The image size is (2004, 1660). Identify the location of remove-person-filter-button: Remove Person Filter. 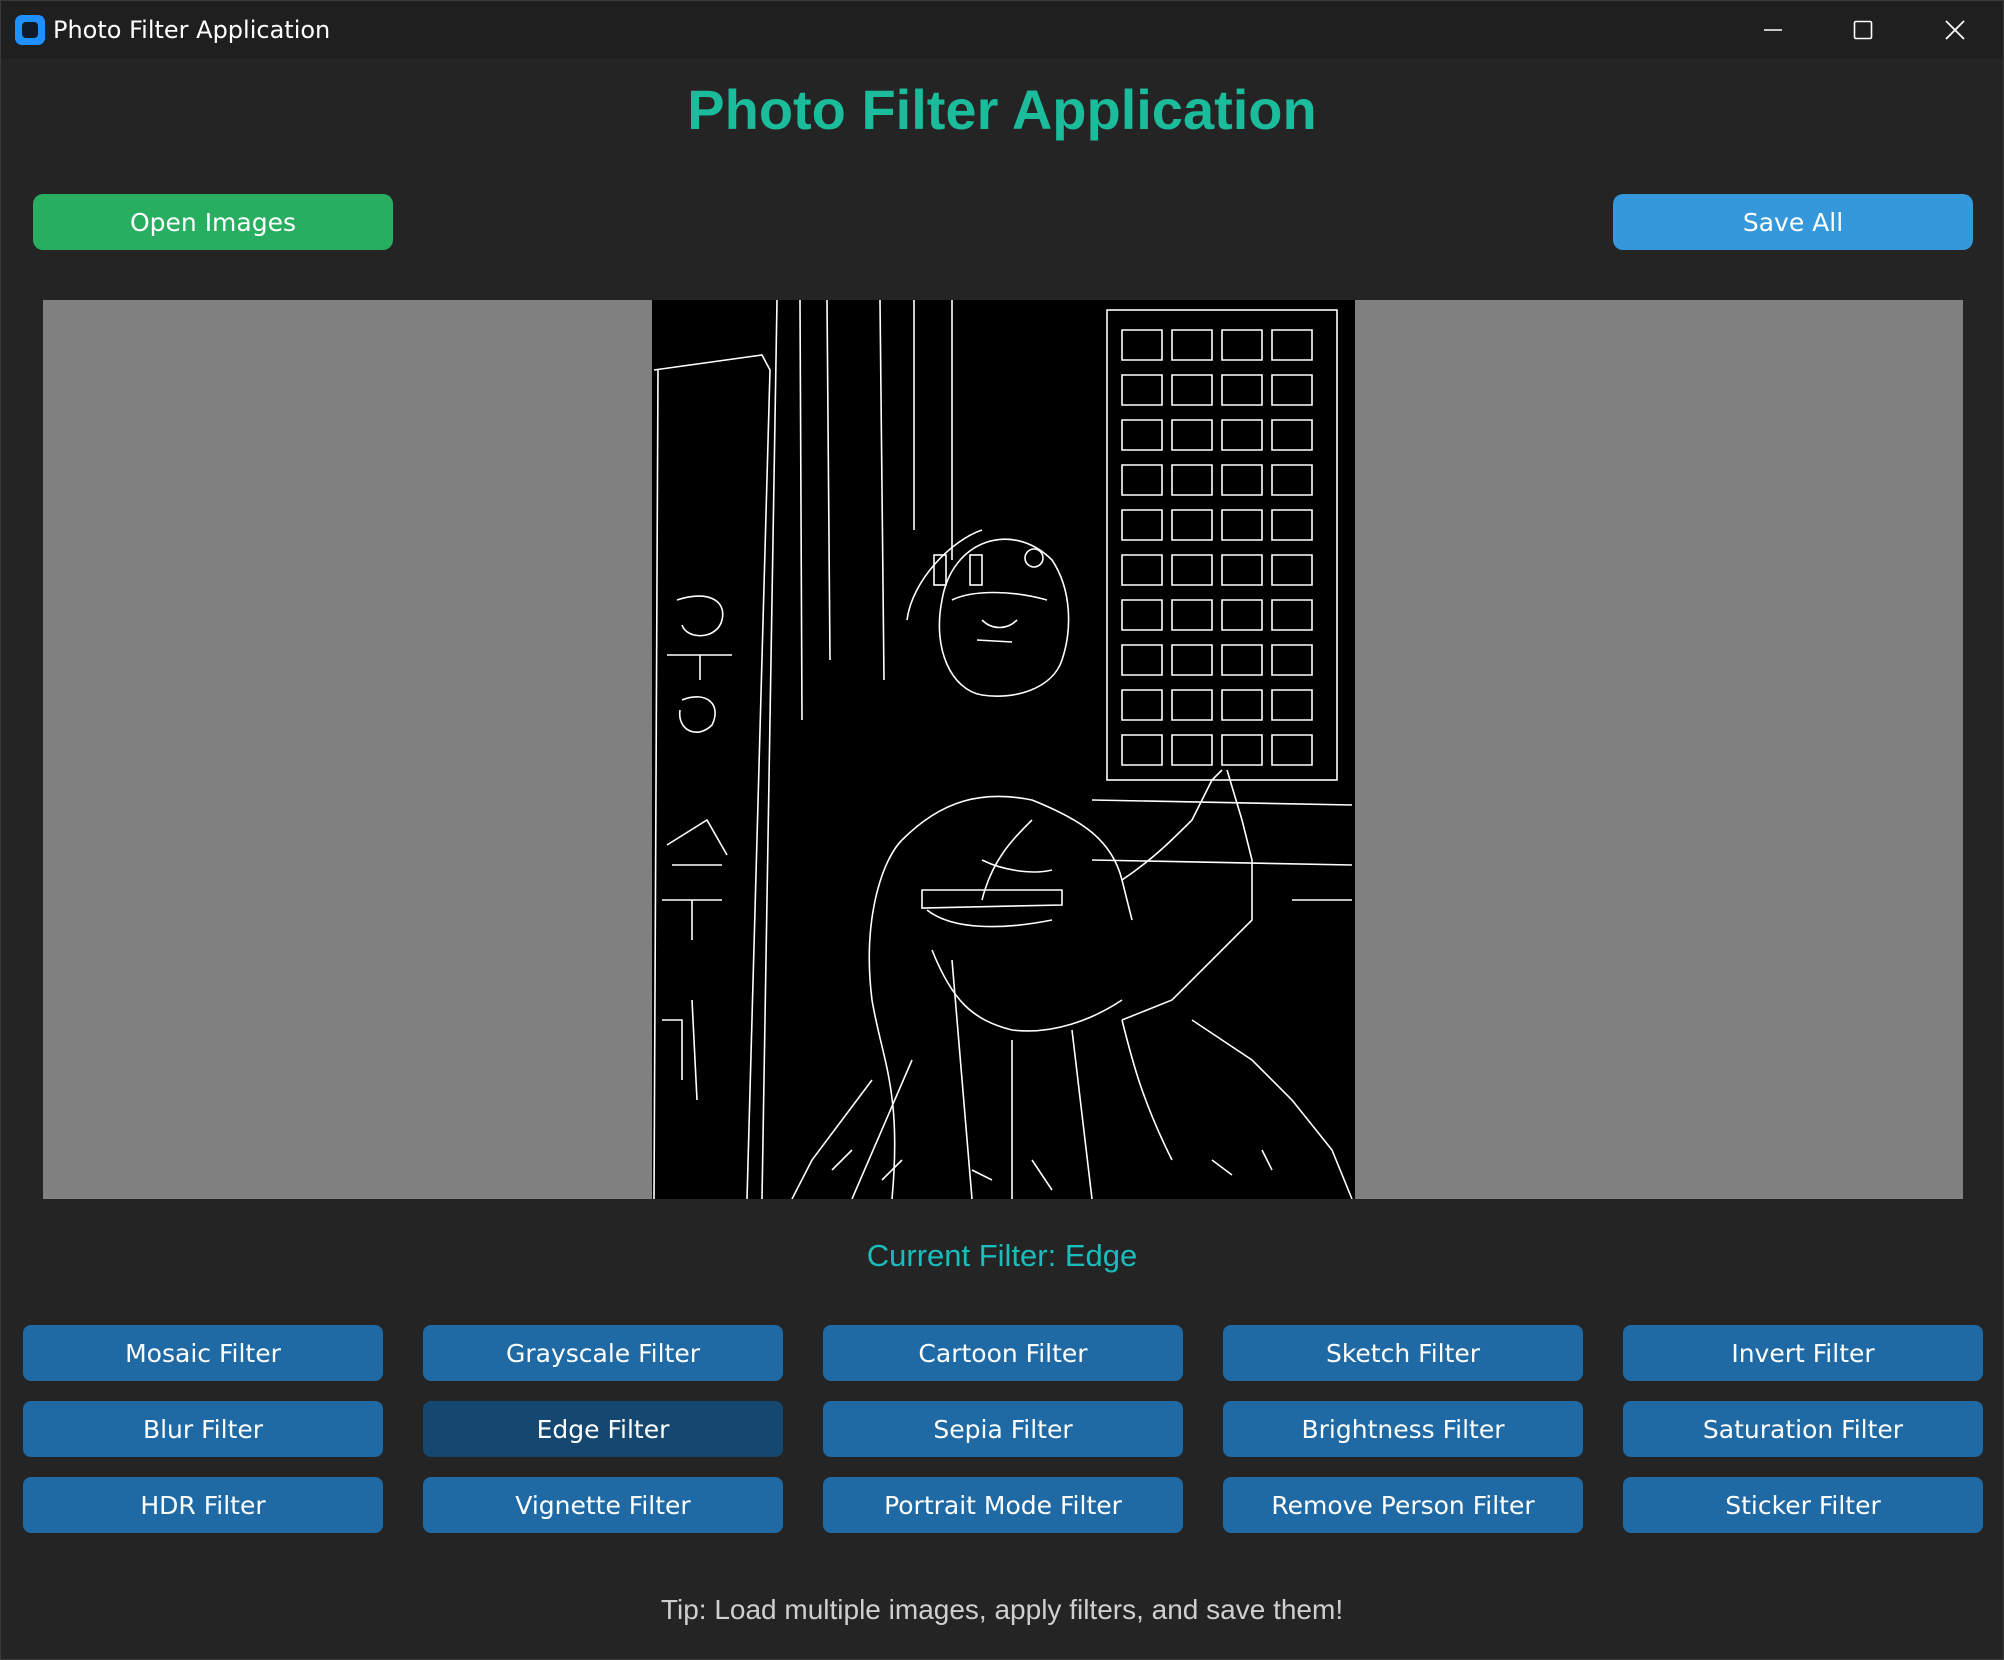
(1403, 1505).